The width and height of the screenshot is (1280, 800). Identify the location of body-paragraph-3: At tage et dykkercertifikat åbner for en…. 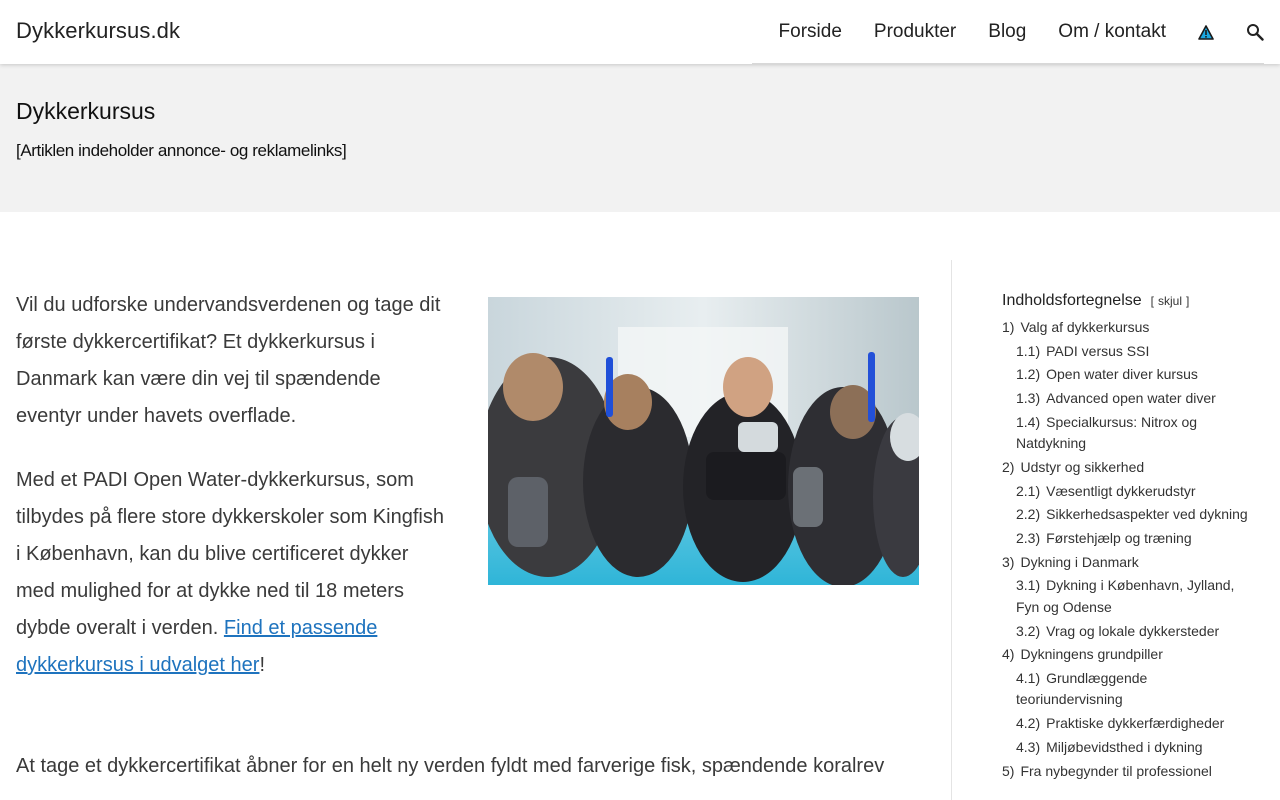
(450, 766).